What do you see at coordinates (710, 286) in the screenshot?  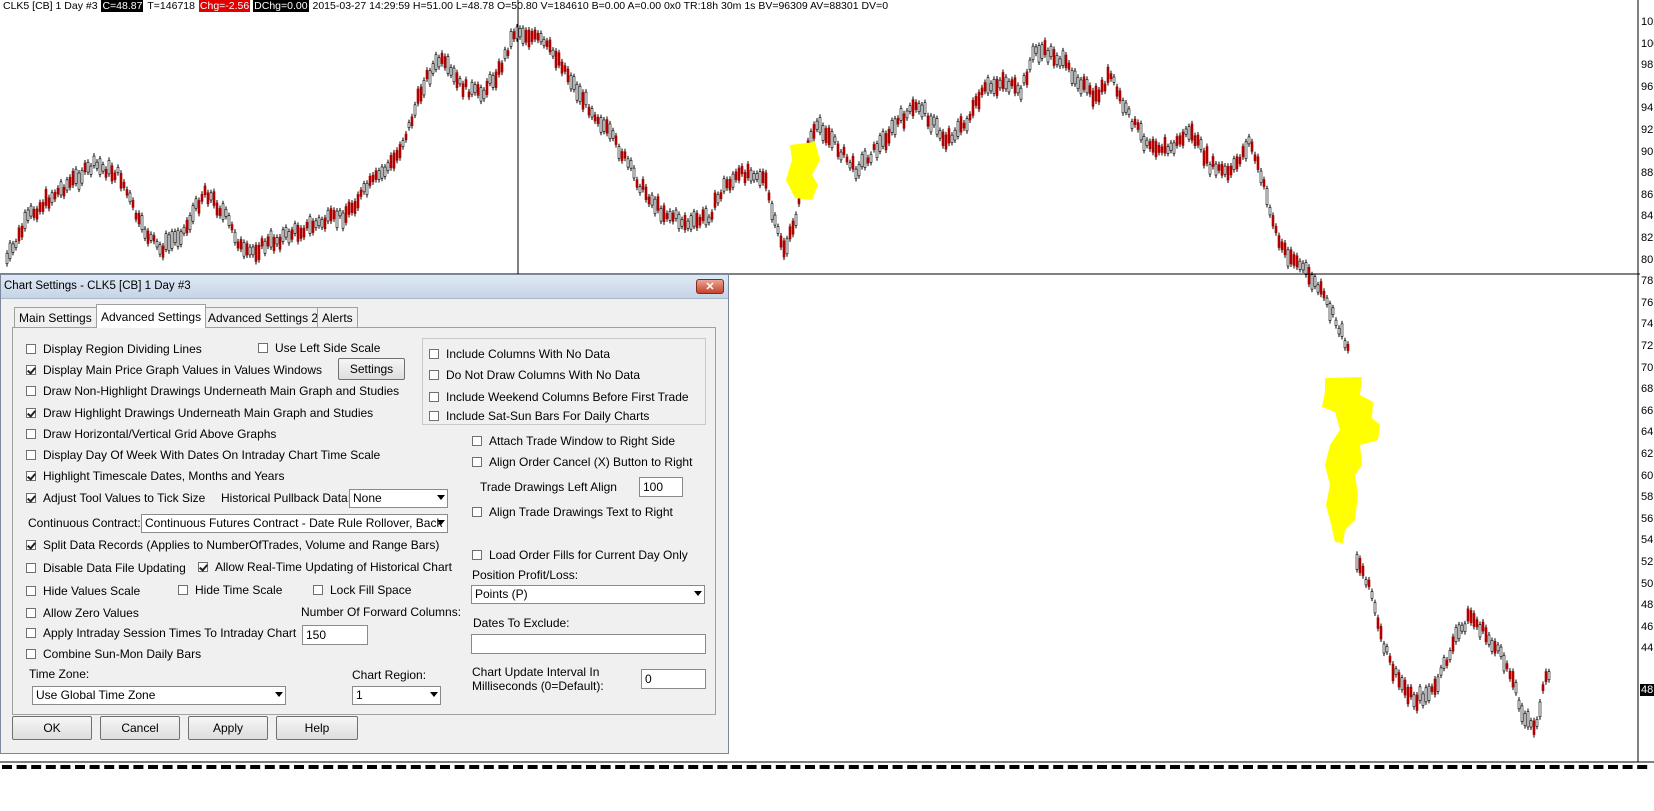 I see `close-button: ✕` at bounding box center [710, 286].